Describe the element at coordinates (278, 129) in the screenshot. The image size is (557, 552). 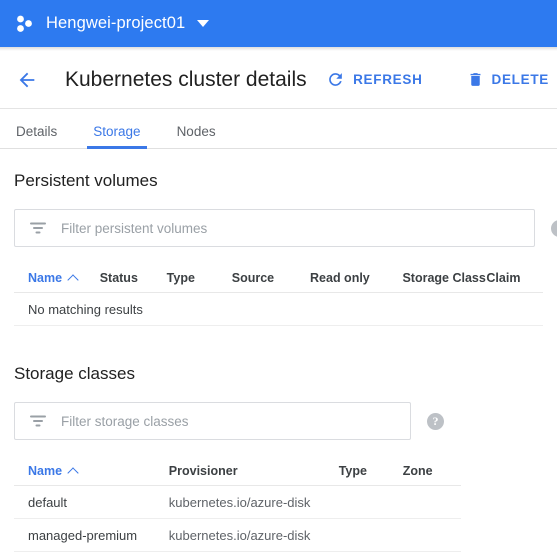
I see `tab-bar: Details Storage Nodes` at that location.